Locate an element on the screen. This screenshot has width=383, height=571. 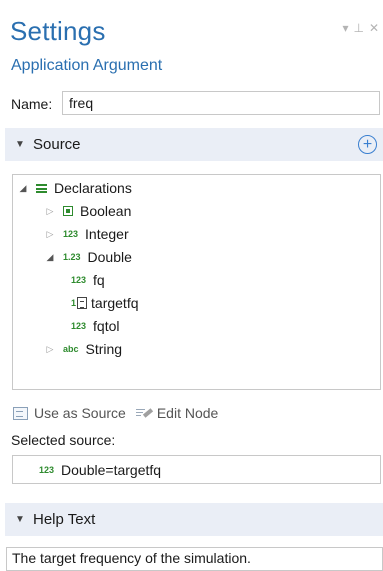
pin-icon: ⊥ is located at coordinates (358, 28).